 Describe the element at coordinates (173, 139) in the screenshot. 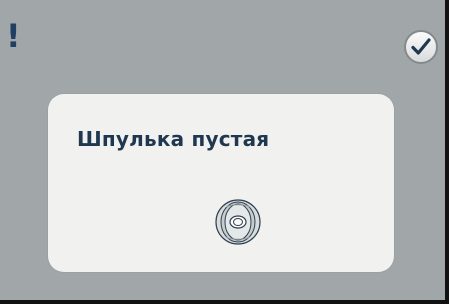

I see `dialog-title: Шпулька пустая` at that location.